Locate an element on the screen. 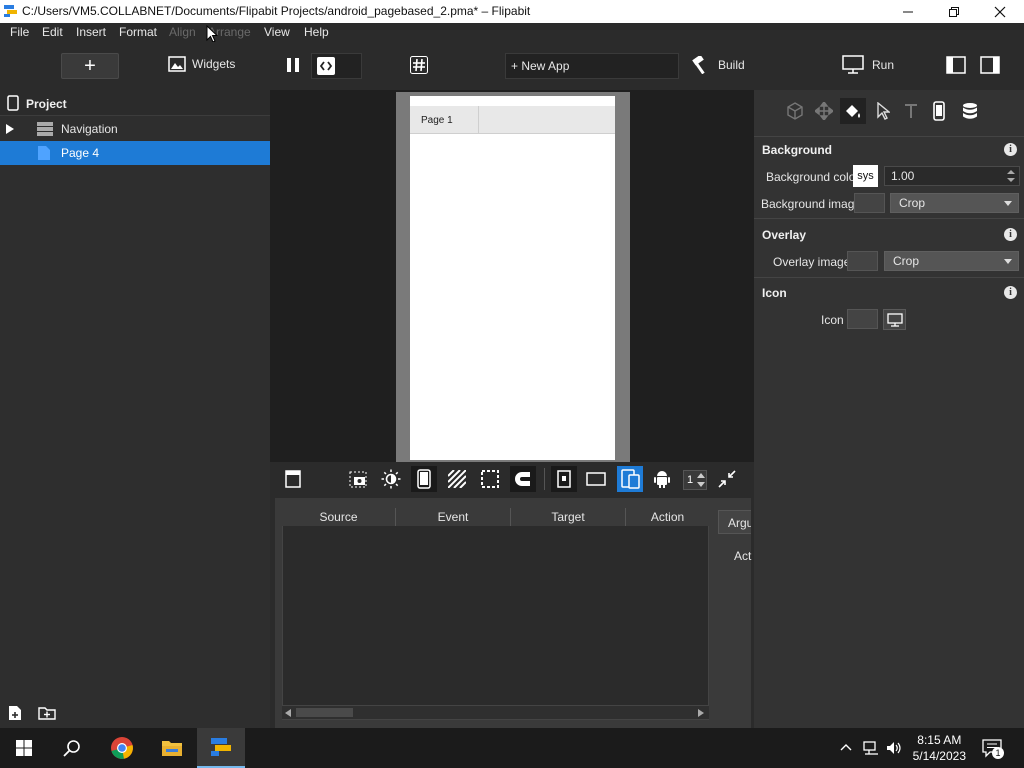 Image resolution: width=1024 pixels, height=768 pixels. background-section-title: Background is located at coordinates (889, 150).